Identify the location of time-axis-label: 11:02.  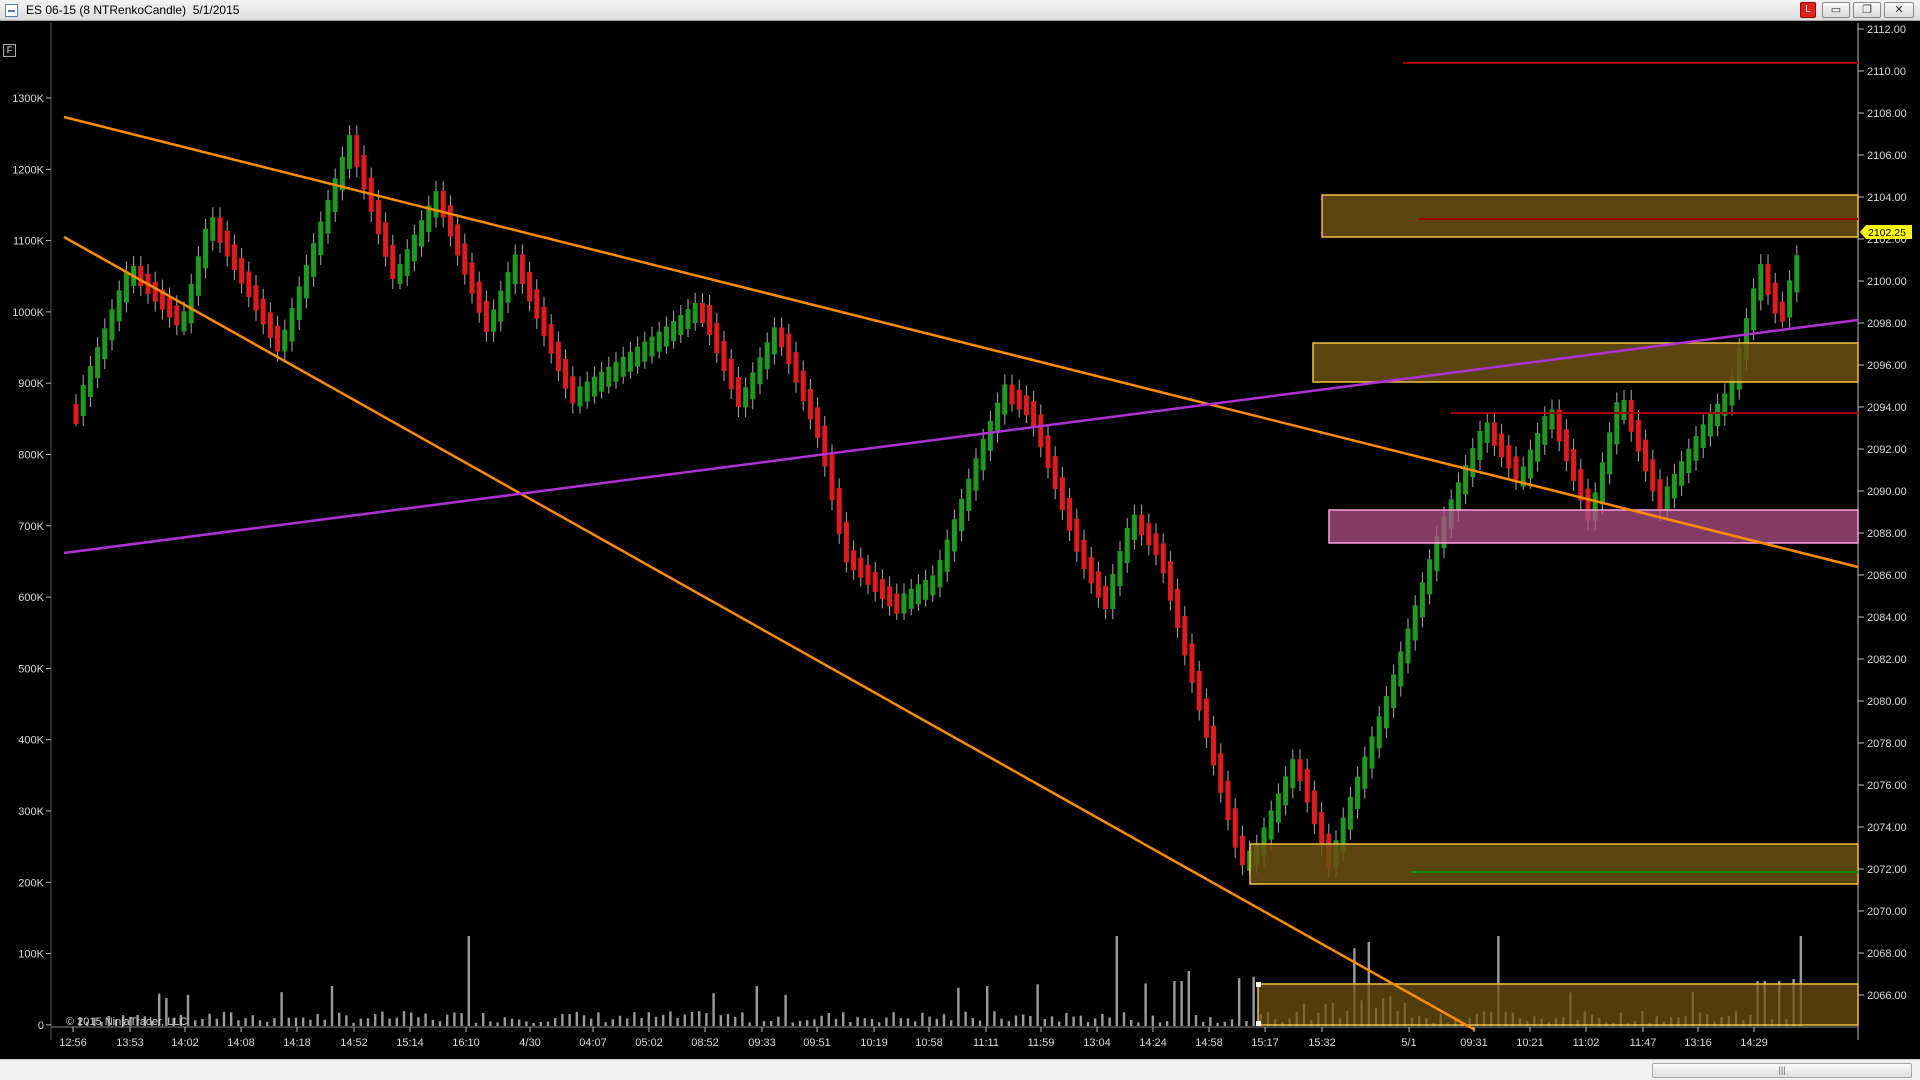
(1586, 1043).